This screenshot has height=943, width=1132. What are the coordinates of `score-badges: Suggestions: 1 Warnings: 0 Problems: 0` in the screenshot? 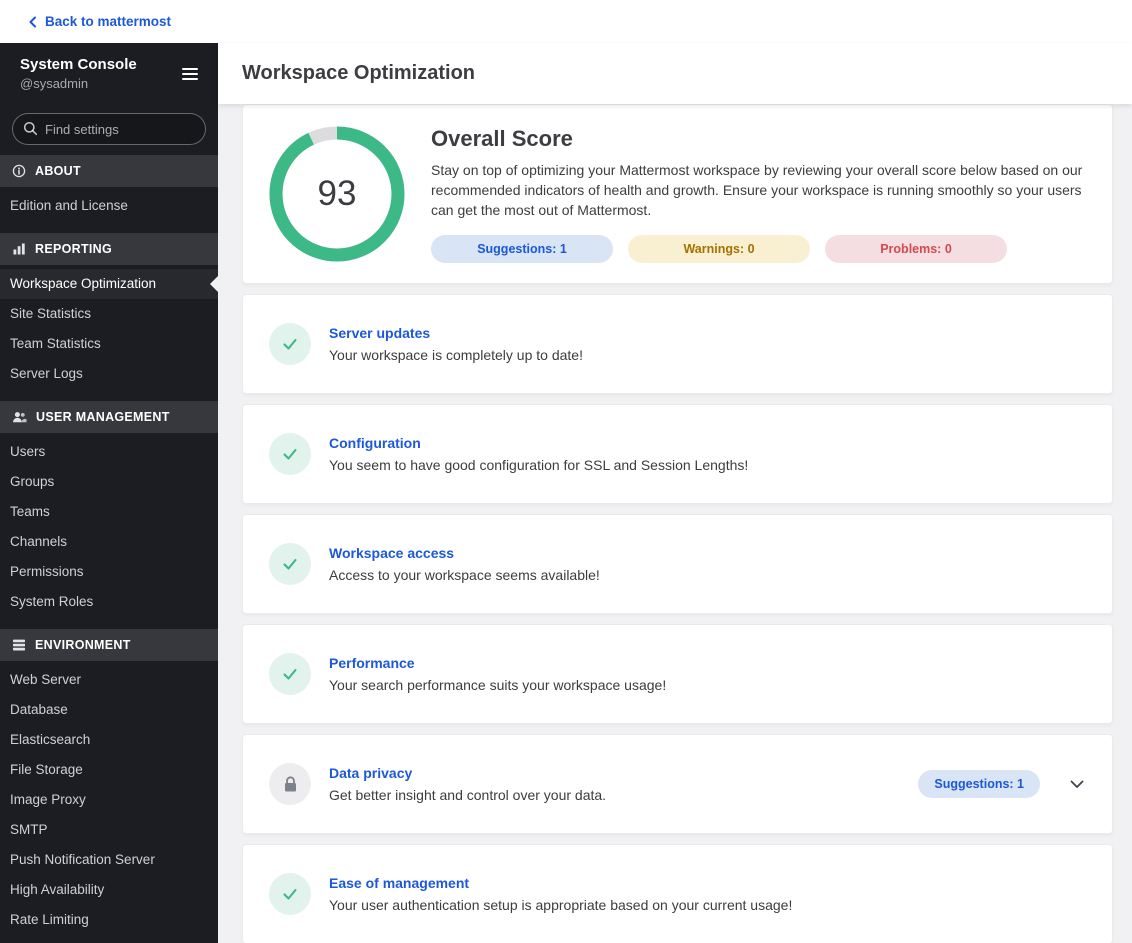 It's located at (757, 248).